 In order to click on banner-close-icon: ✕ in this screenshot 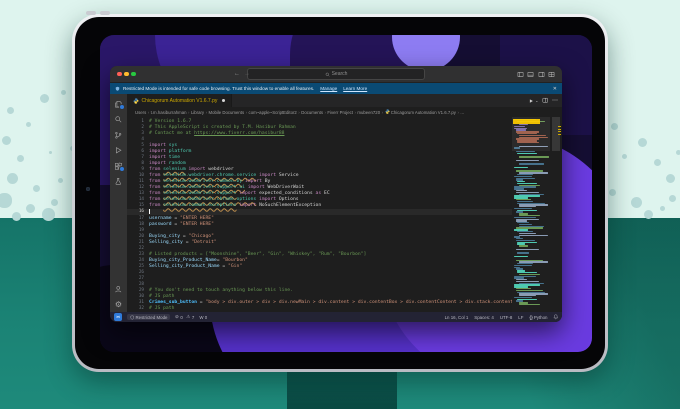, I will do `click(555, 89)`.